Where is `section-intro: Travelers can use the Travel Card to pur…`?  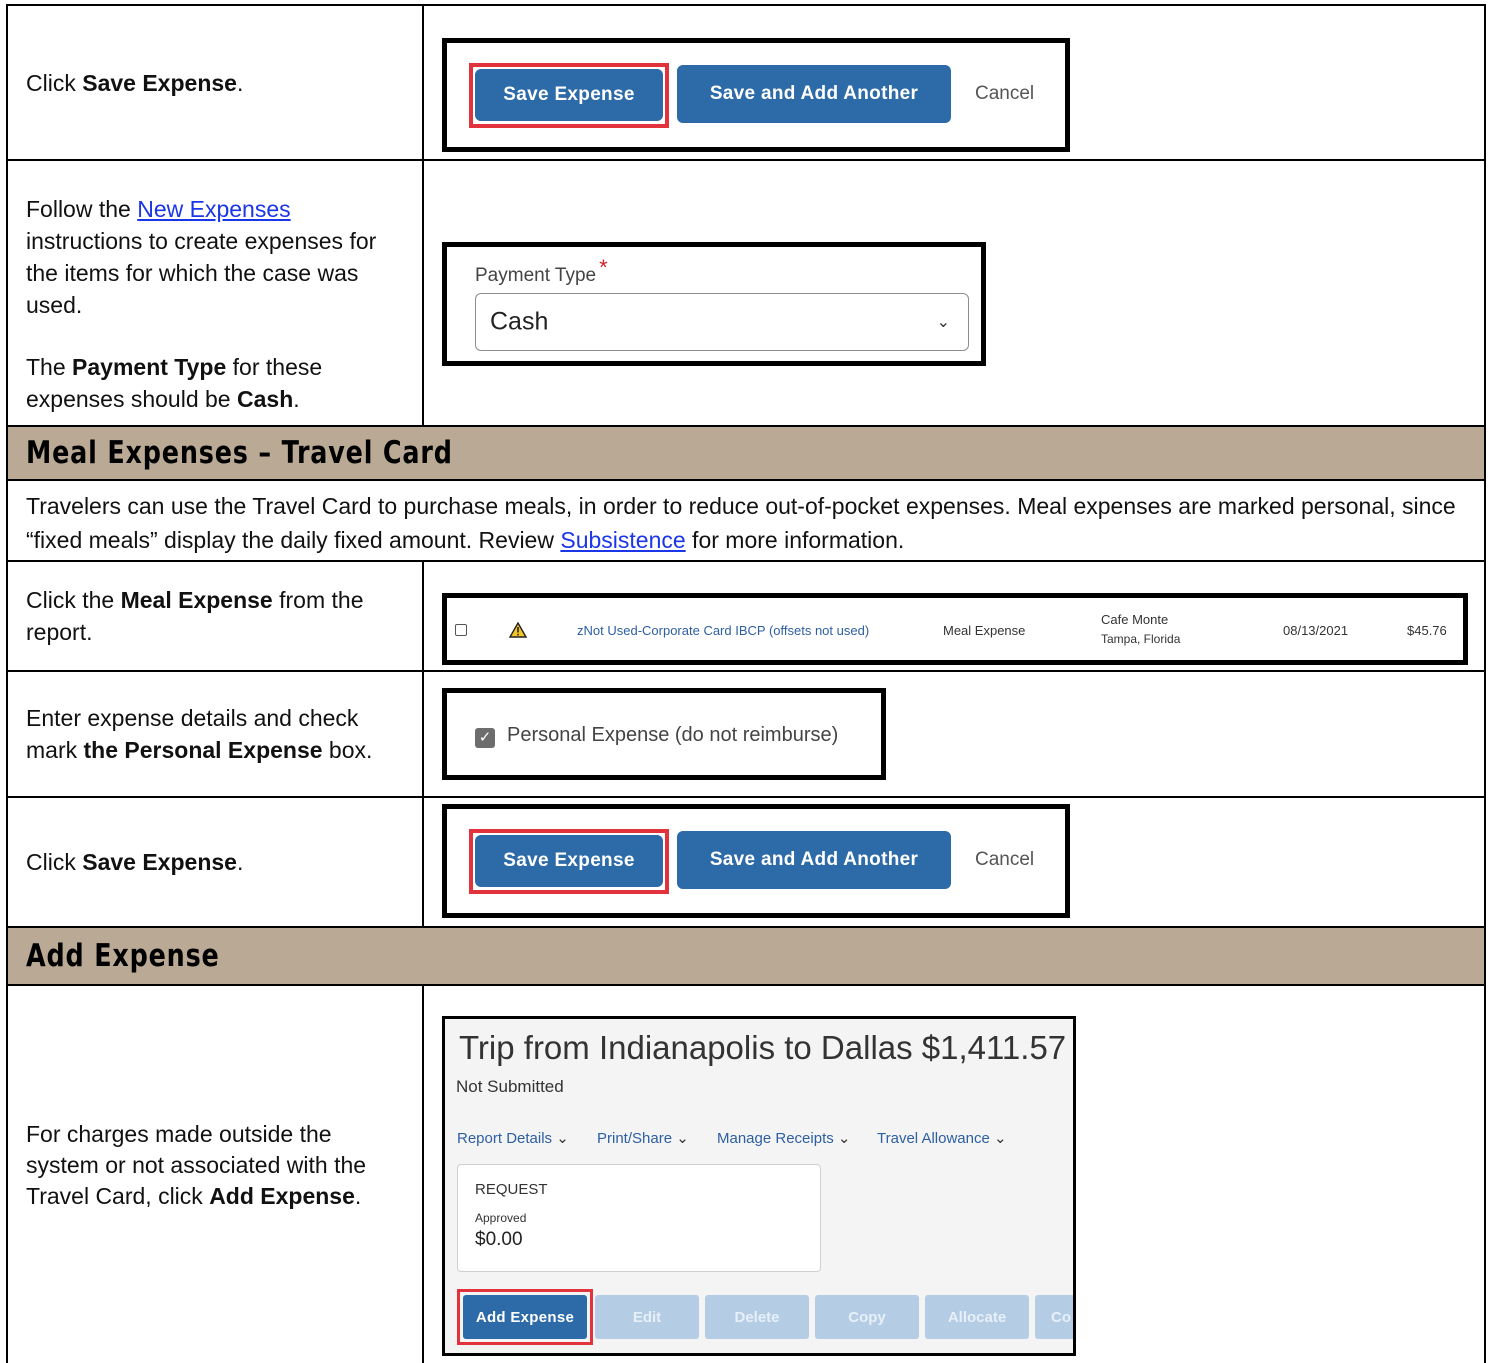 section-intro: Travelers can use the Travel Card to pur… is located at coordinates (746, 521).